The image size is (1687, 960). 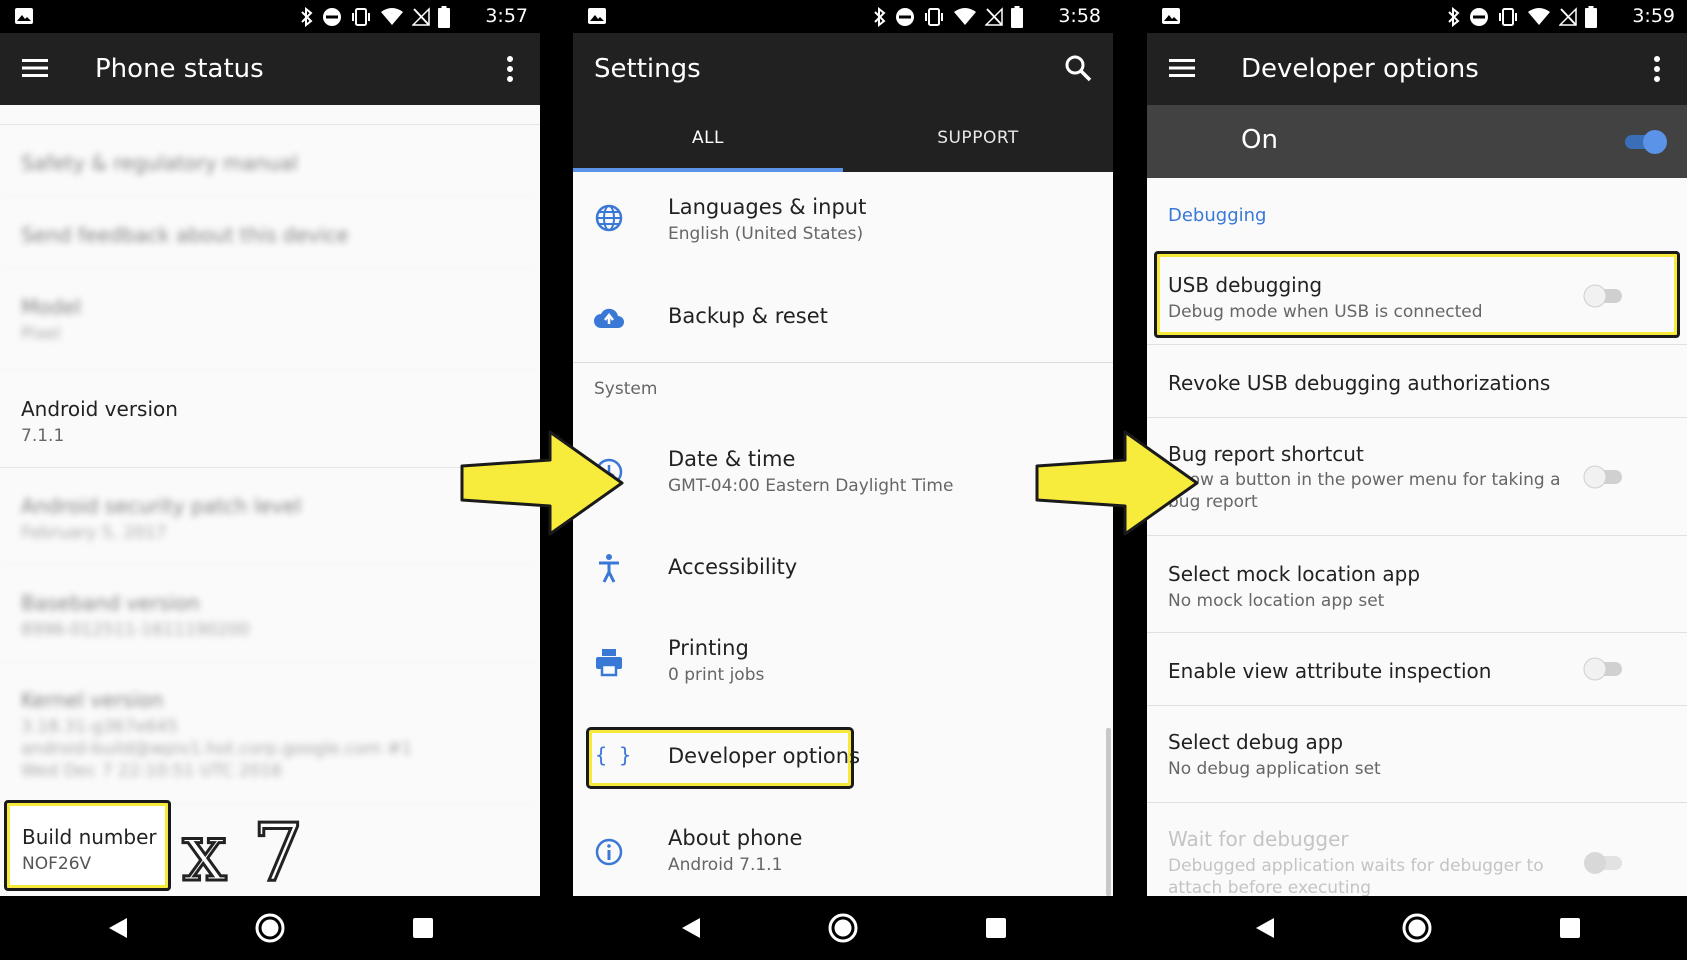 What do you see at coordinates (609, 318) in the screenshot?
I see `cloud-upload-icon` at bounding box center [609, 318].